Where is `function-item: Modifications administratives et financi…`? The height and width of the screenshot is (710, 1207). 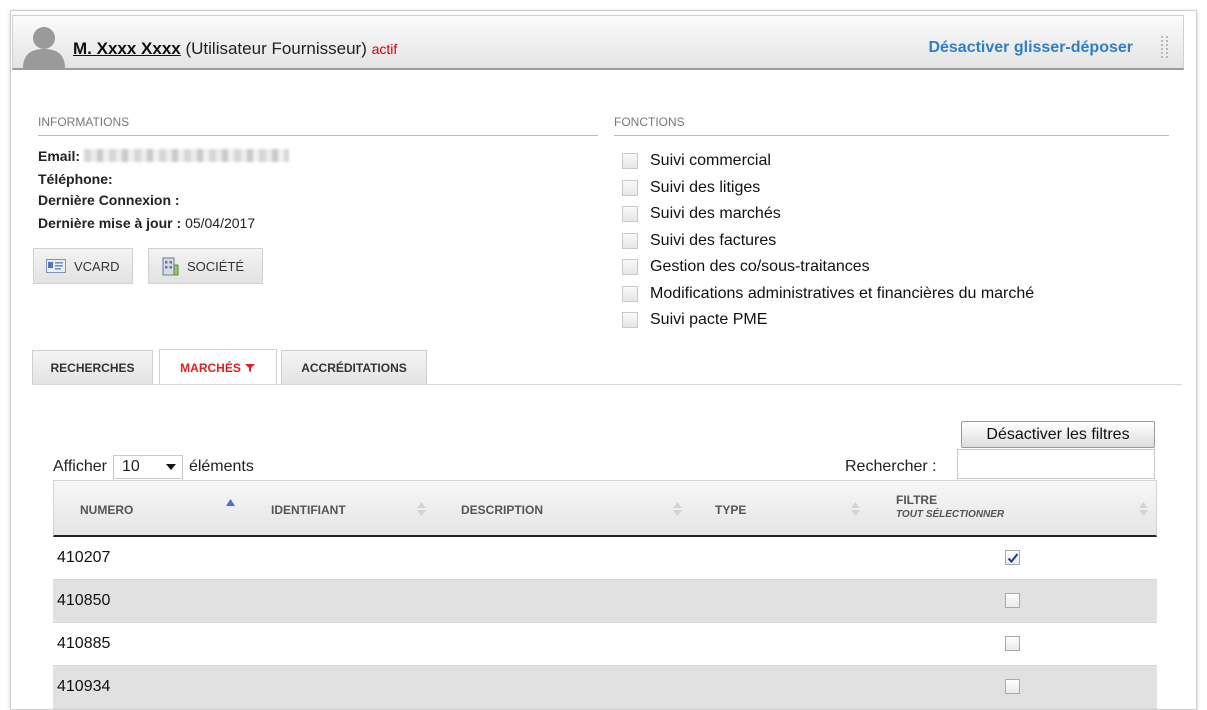
function-item: Modifications administratives et financi… is located at coordinates (828, 294).